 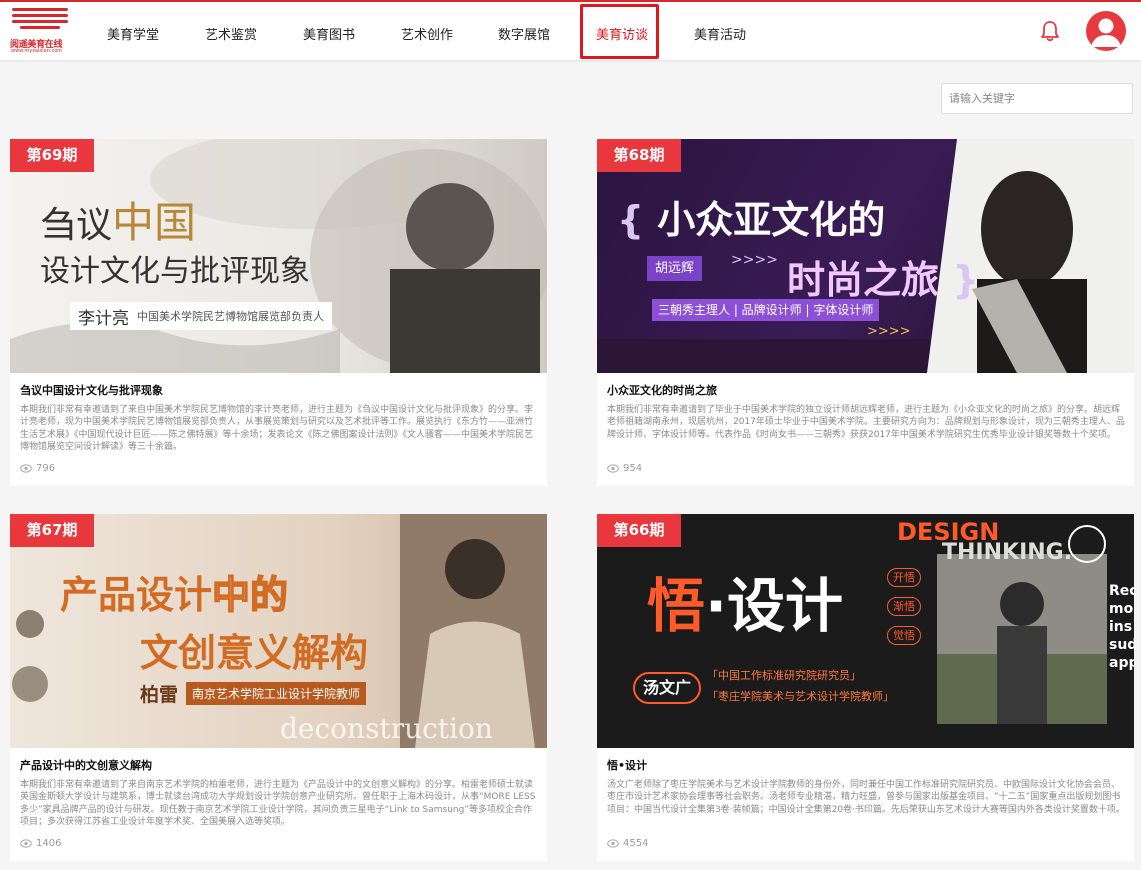 I want to click on card-title: 小众亚文化的时尚之旅, so click(x=662, y=390).